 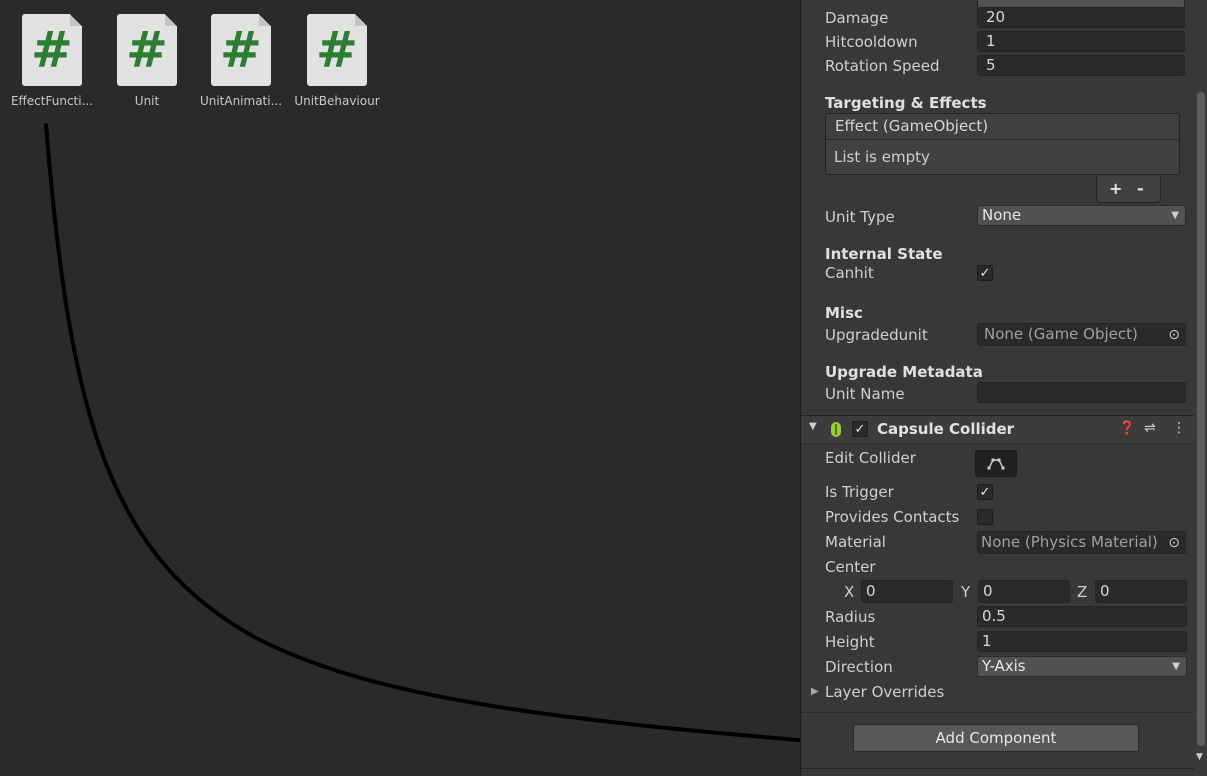 I want to click on center-label: Center, so click(x=850, y=567).